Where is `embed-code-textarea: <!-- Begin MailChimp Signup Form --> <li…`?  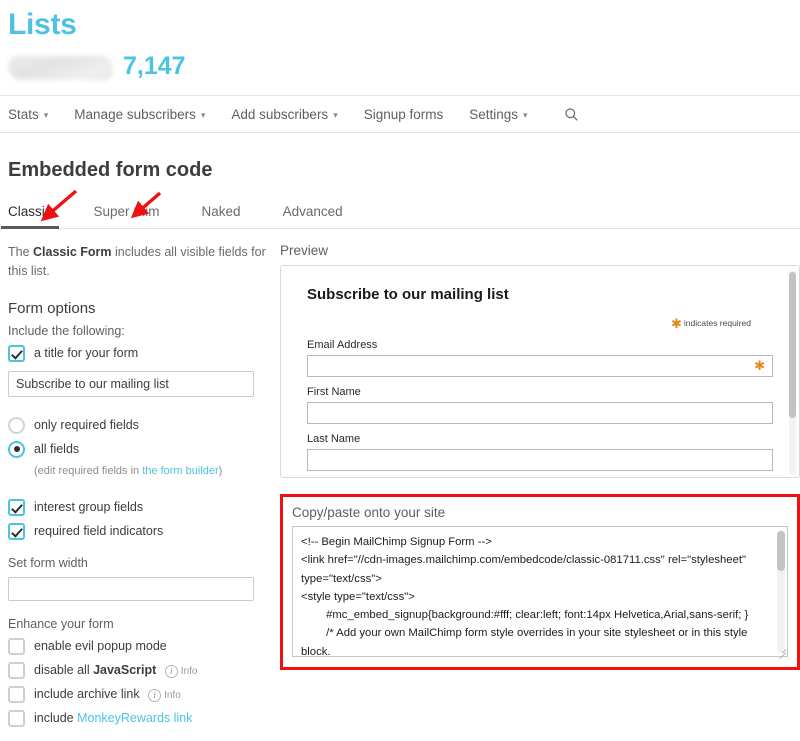
embed-code-textarea: <!-- Begin MailChimp Signup Form --> <li… is located at coordinates (540, 591).